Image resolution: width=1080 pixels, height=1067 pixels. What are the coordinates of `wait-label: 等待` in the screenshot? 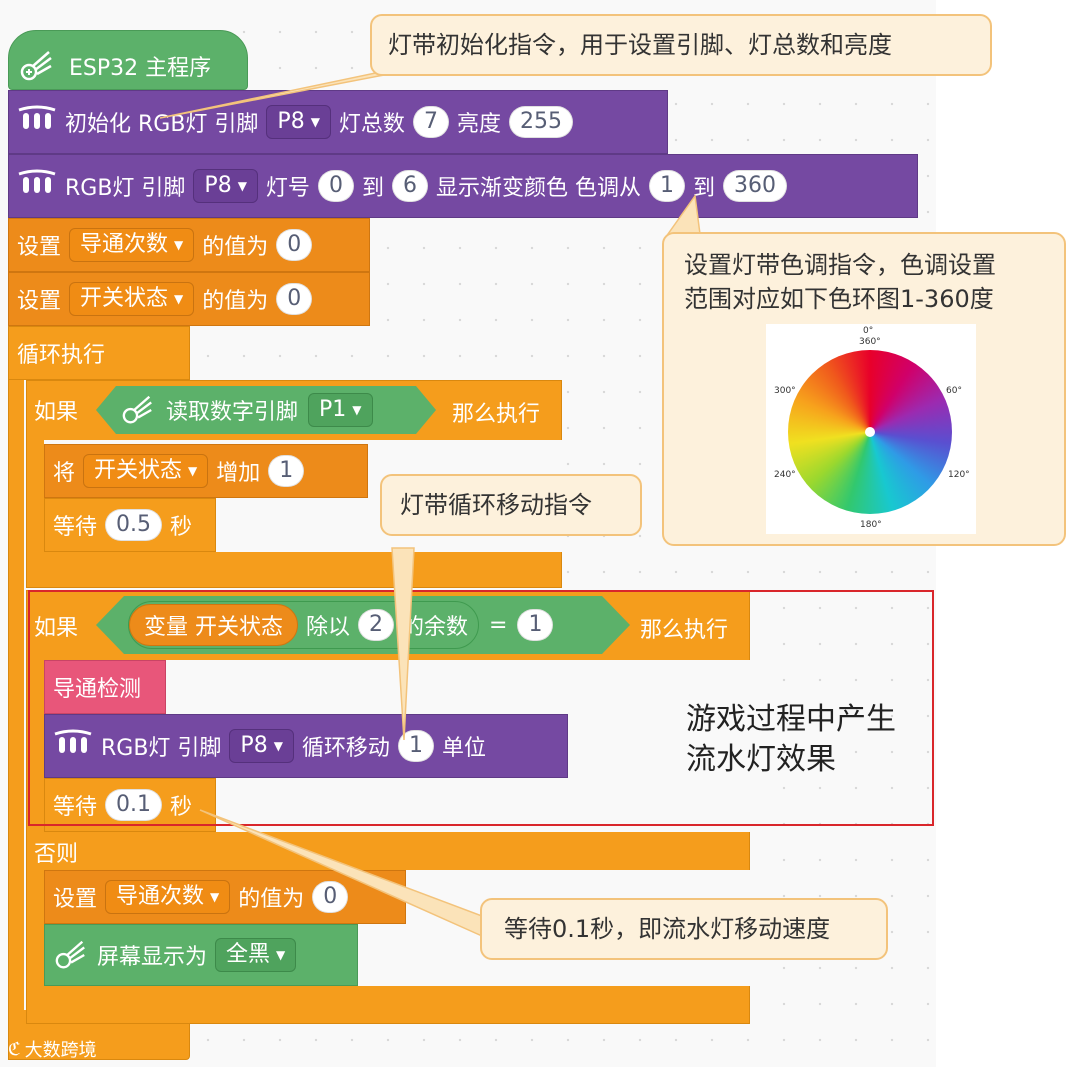 It's located at (75, 527).